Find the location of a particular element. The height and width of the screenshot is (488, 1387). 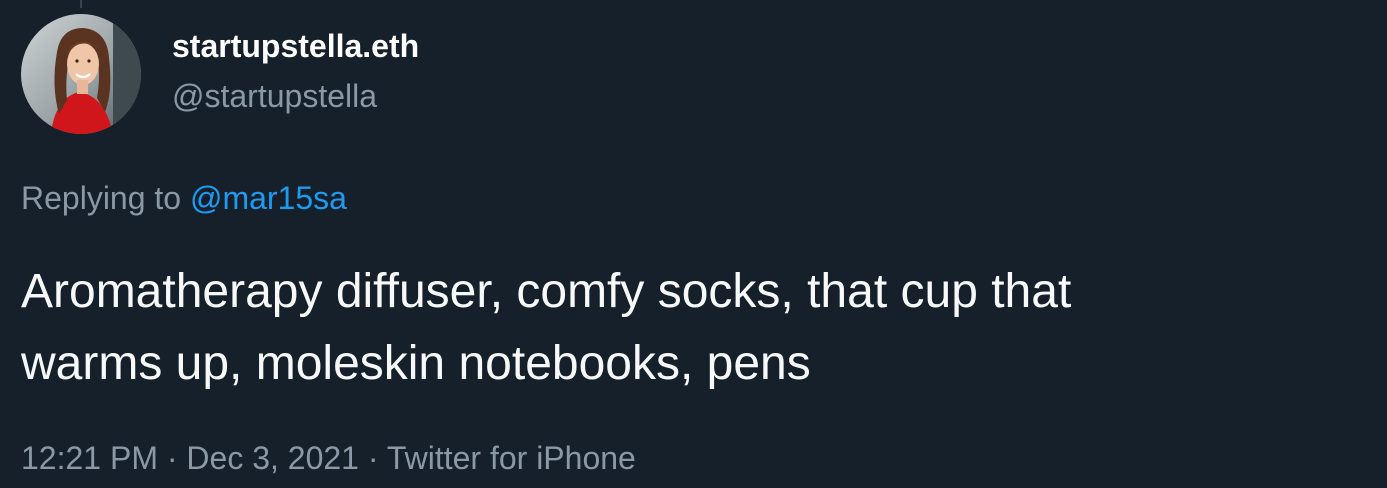

author-display-name: startupstella.eth is located at coordinates (295, 46).